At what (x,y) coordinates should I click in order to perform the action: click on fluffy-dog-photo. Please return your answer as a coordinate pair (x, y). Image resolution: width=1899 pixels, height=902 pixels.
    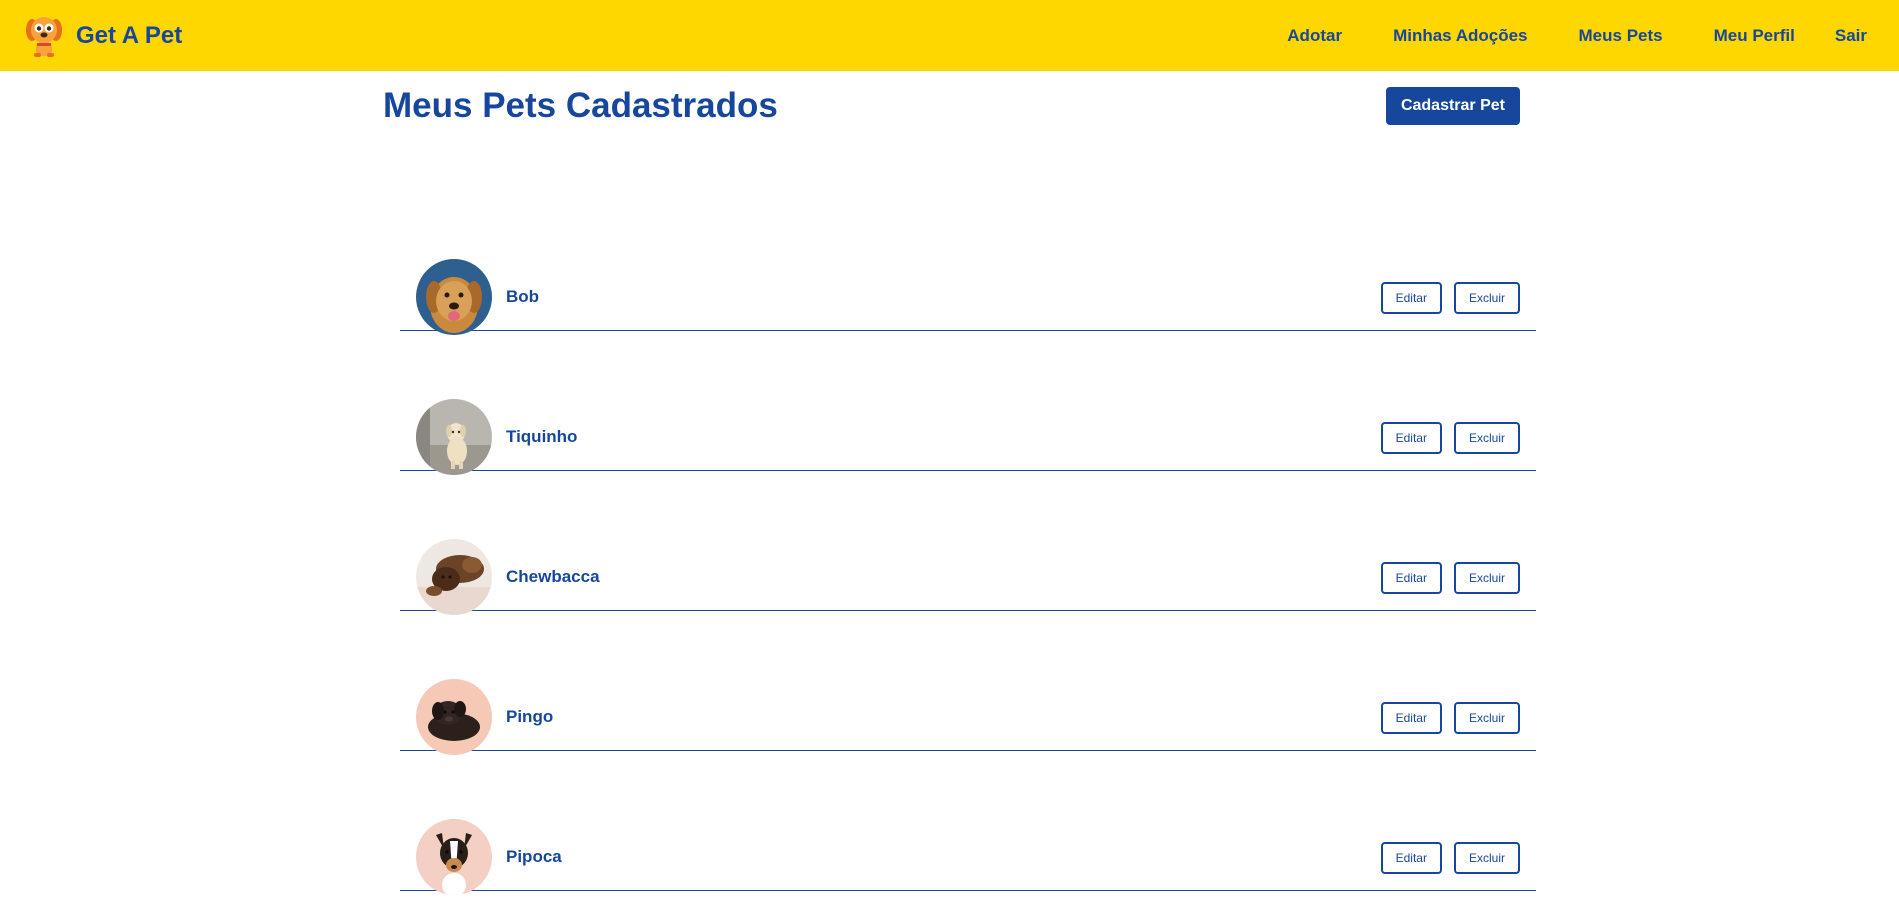
    Looking at the image, I should click on (454, 577).